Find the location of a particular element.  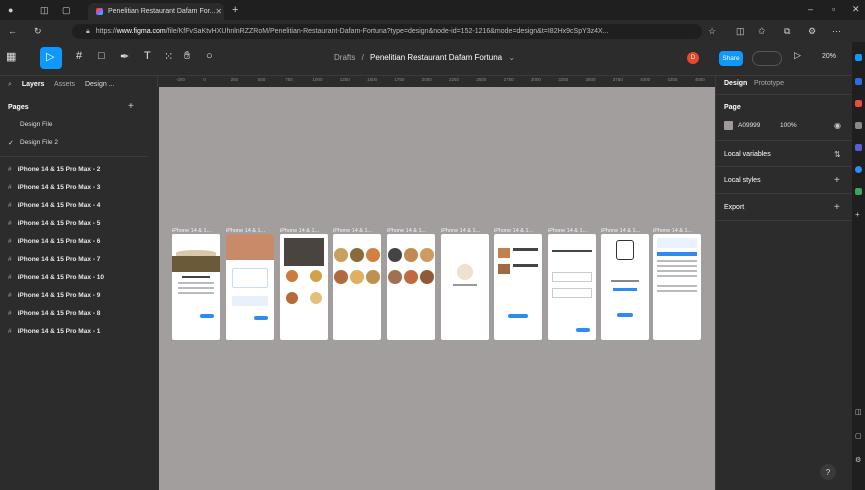

help-button: ? is located at coordinates (828, 472).